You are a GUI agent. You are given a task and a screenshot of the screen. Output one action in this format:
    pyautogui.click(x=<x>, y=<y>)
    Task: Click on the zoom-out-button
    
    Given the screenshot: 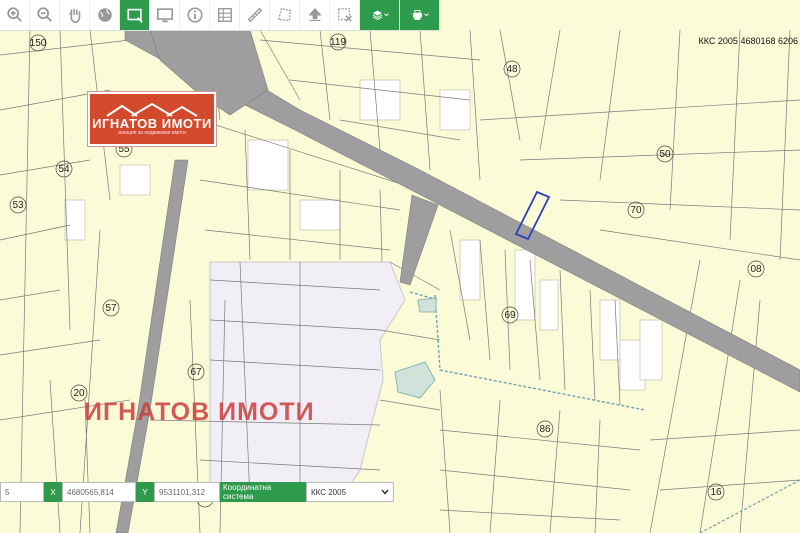 What is the action you would take?
    pyautogui.click(x=45, y=15)
    